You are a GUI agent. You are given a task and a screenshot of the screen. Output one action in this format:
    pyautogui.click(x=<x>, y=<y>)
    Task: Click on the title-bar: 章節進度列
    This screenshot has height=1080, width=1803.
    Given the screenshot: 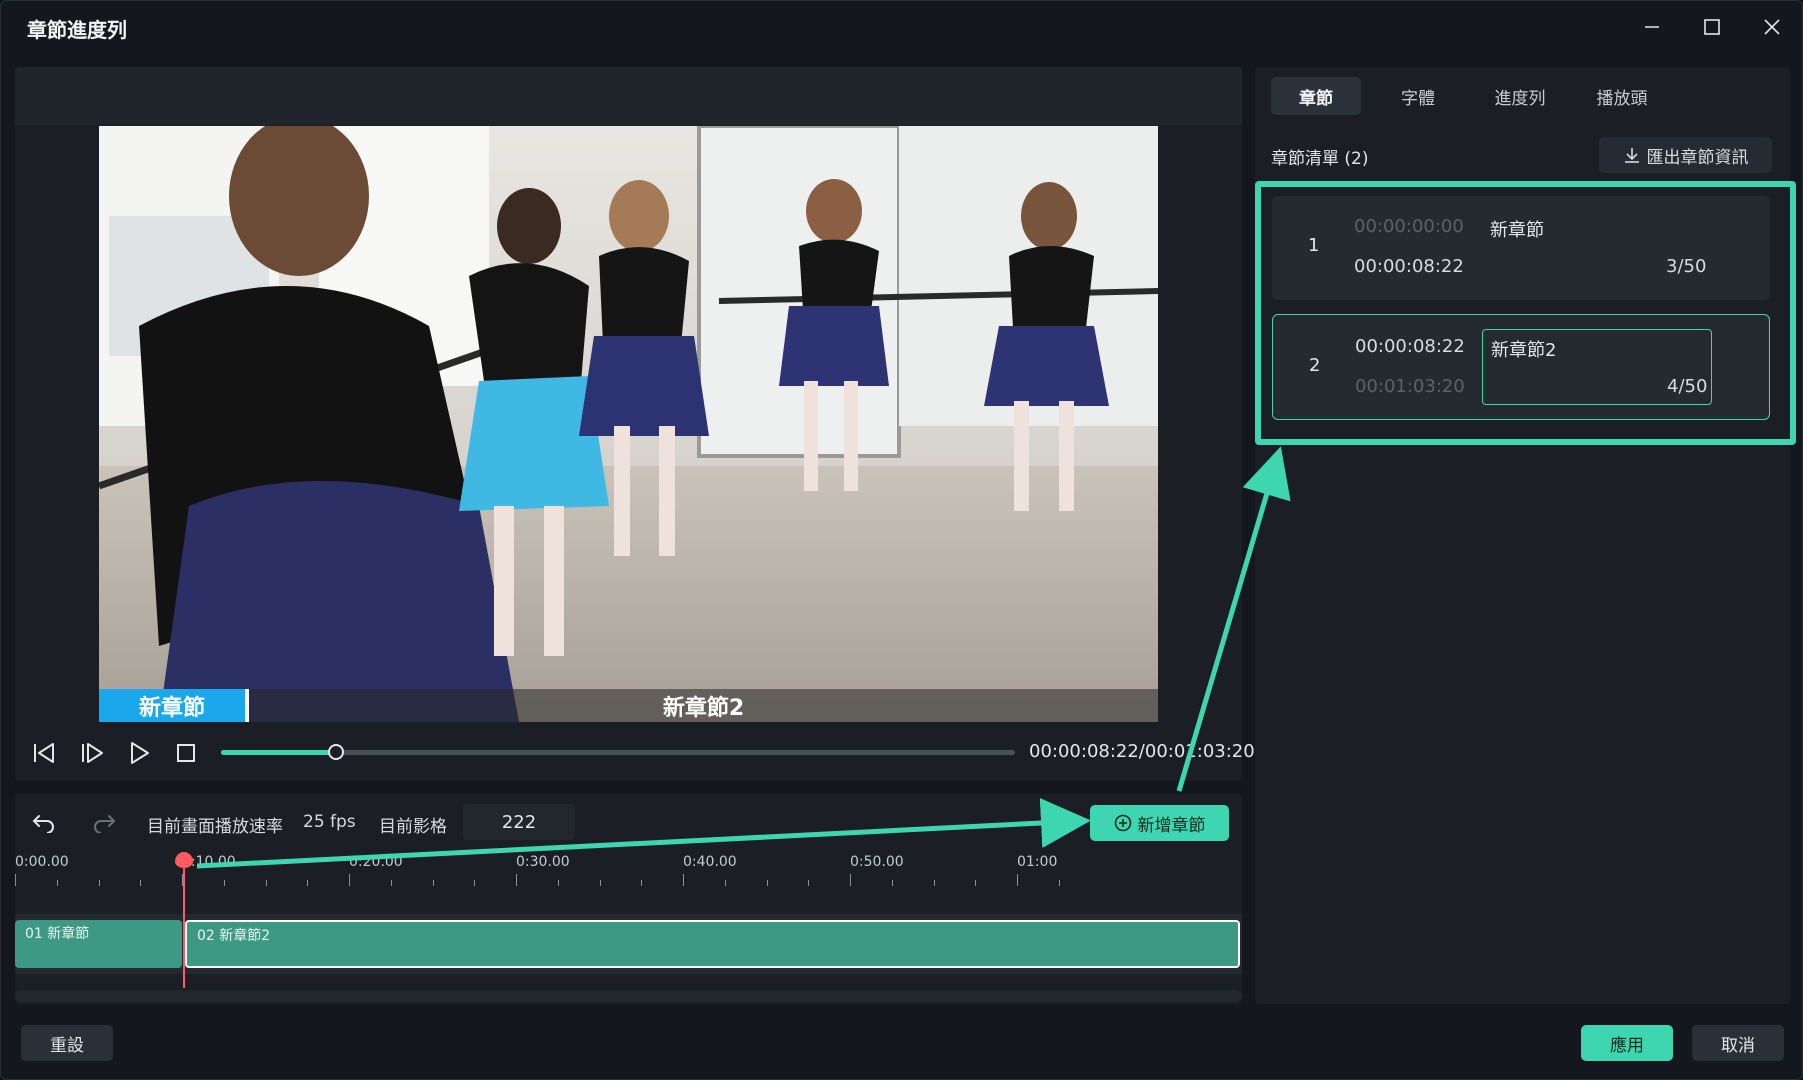 What is the action you would take?
    pyautogui.click(x=901, y=27)
    